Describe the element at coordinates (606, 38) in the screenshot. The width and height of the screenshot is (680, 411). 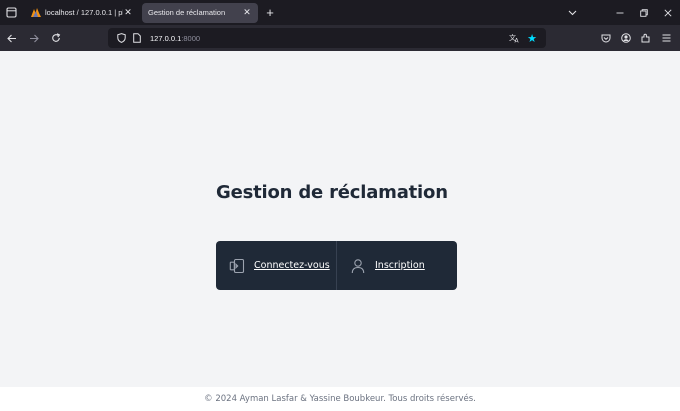
I see `pocket-icon` at that location.